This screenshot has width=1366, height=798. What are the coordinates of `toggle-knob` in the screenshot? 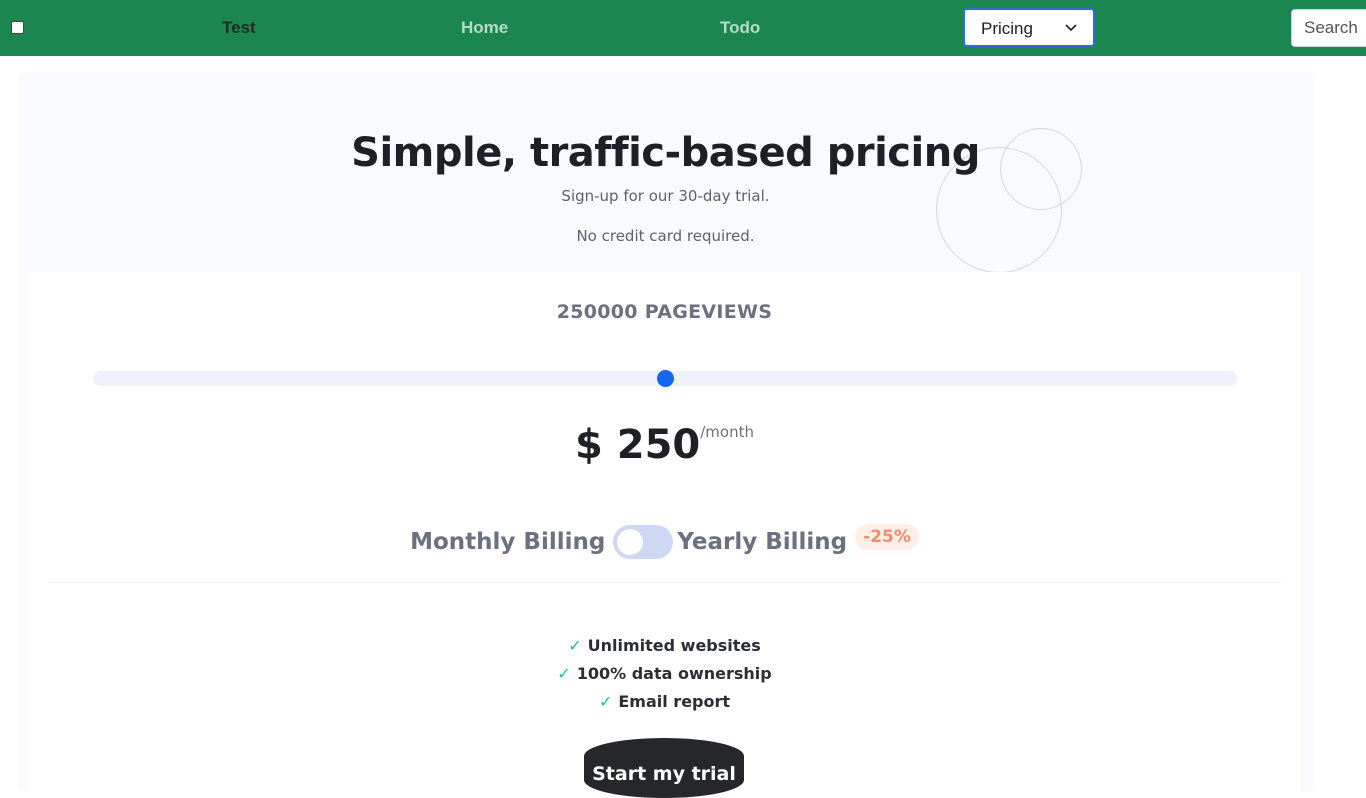 It's located at (630, 542).